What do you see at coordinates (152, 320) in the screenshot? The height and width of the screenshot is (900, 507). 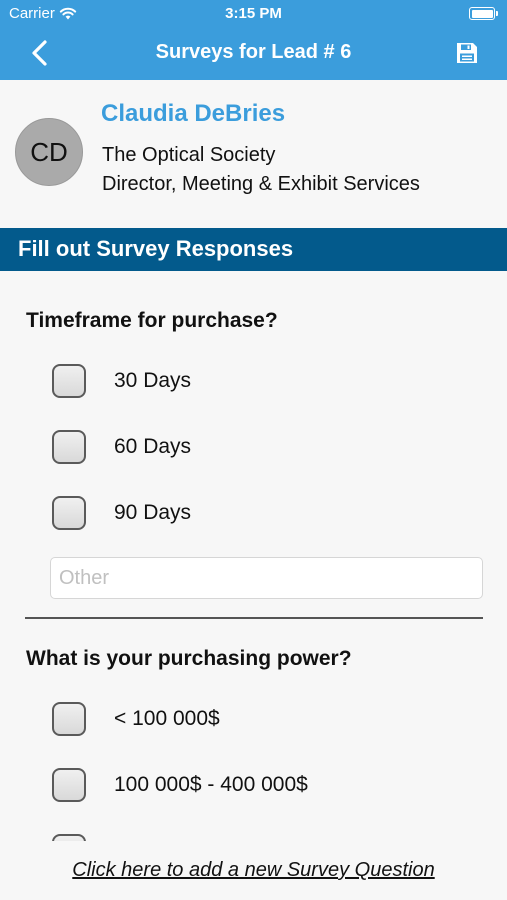 I see `question-title: Timeframe for purchase?` at bounding box center [152, 320].